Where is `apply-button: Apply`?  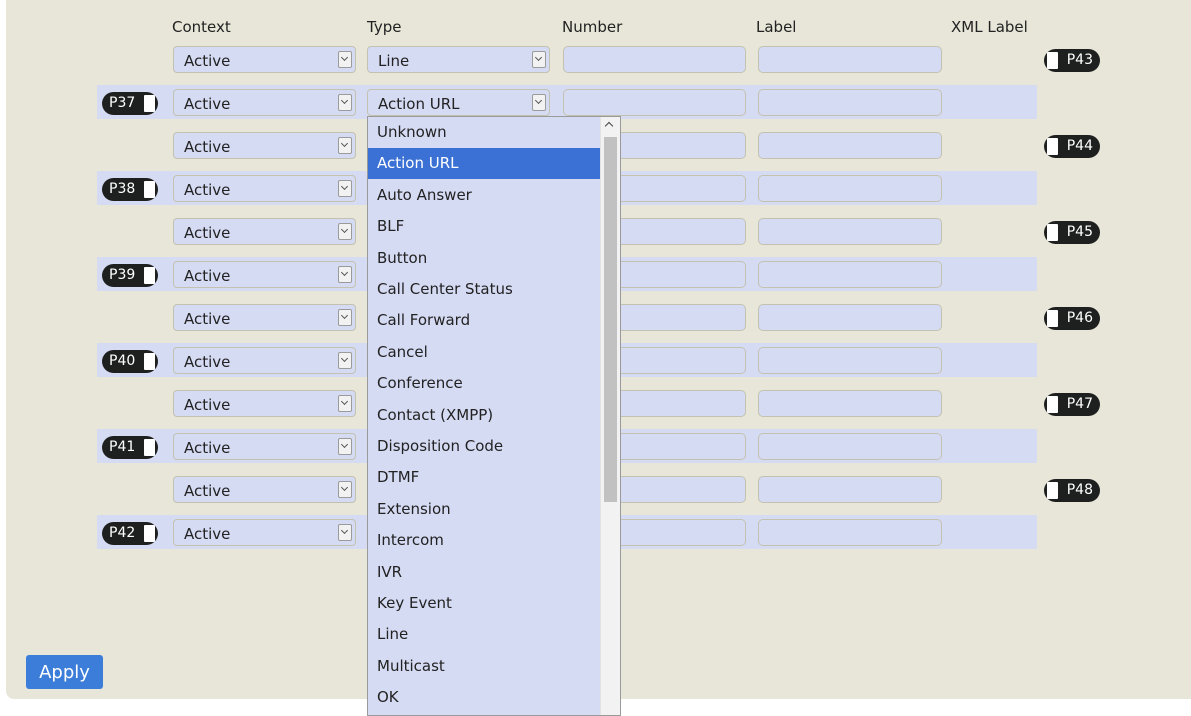
apply-button: Apply is located at coordinates (64, 672).